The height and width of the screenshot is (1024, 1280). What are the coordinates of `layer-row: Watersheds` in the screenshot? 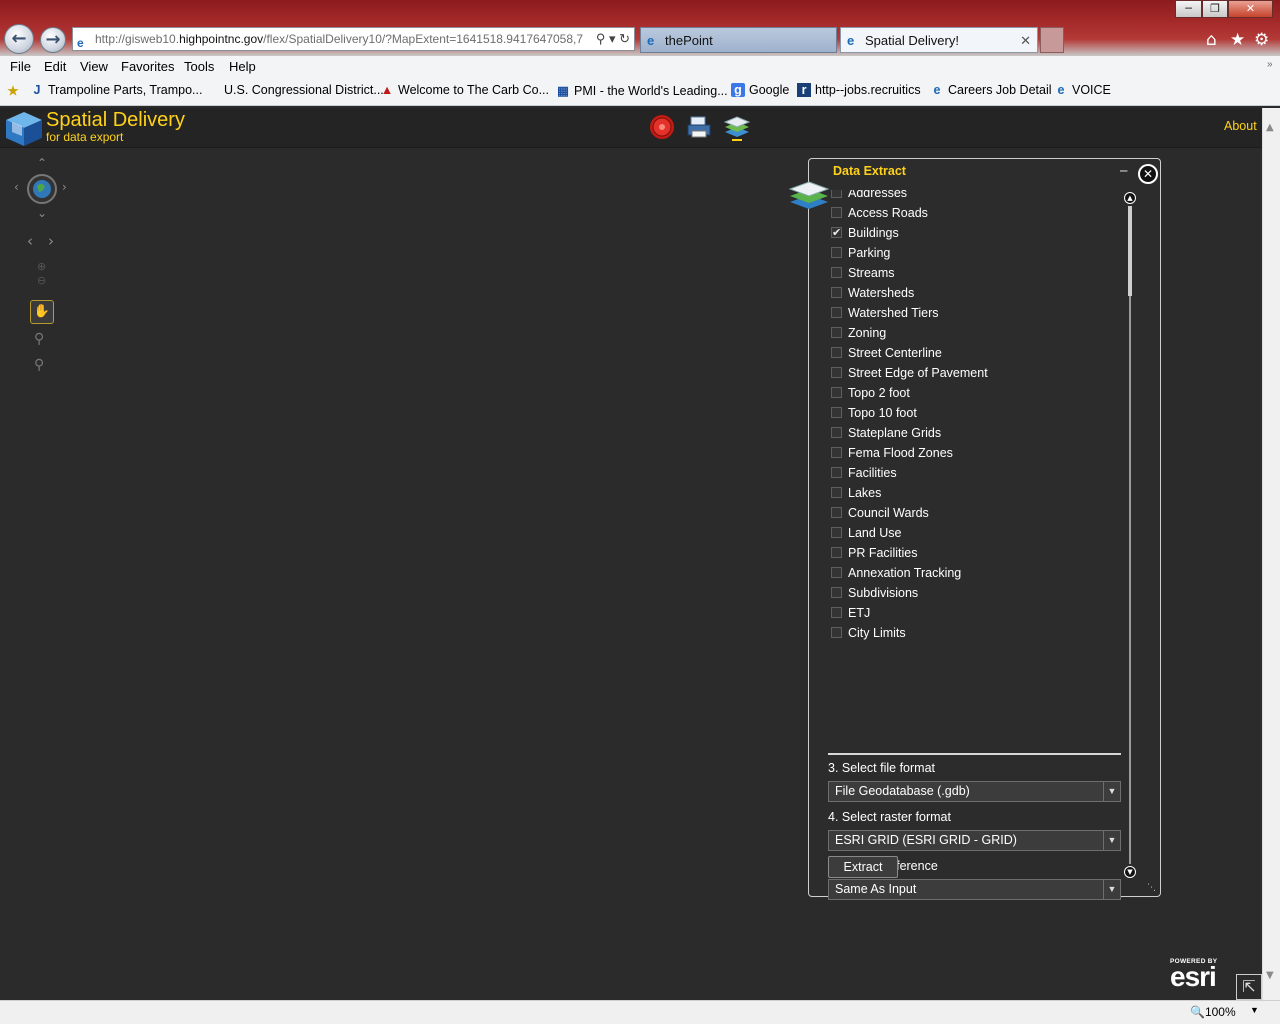 It's located at (974, 293).